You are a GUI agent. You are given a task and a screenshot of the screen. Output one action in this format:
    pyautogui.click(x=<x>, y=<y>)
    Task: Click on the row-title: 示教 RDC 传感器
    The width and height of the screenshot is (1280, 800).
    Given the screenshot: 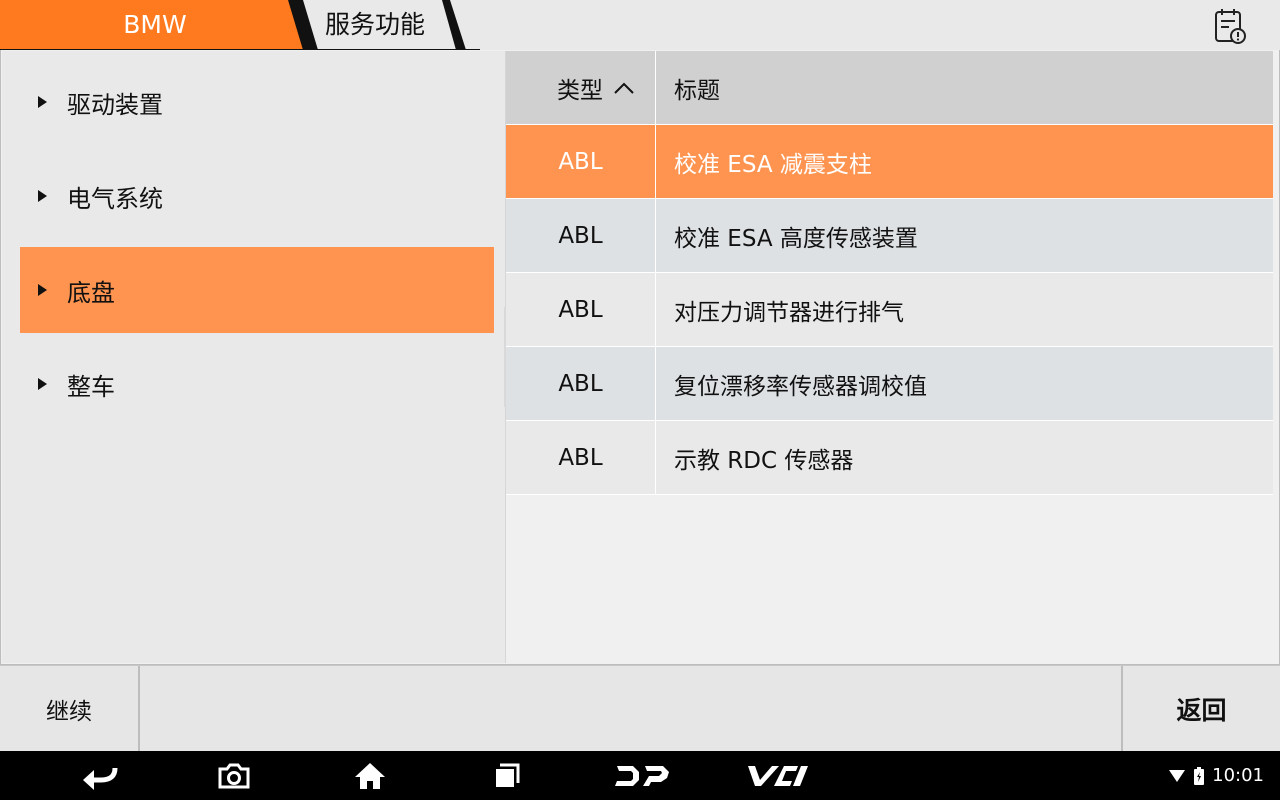 What is the action you would take?
    pyautogui.click(x=764, y=460)
    